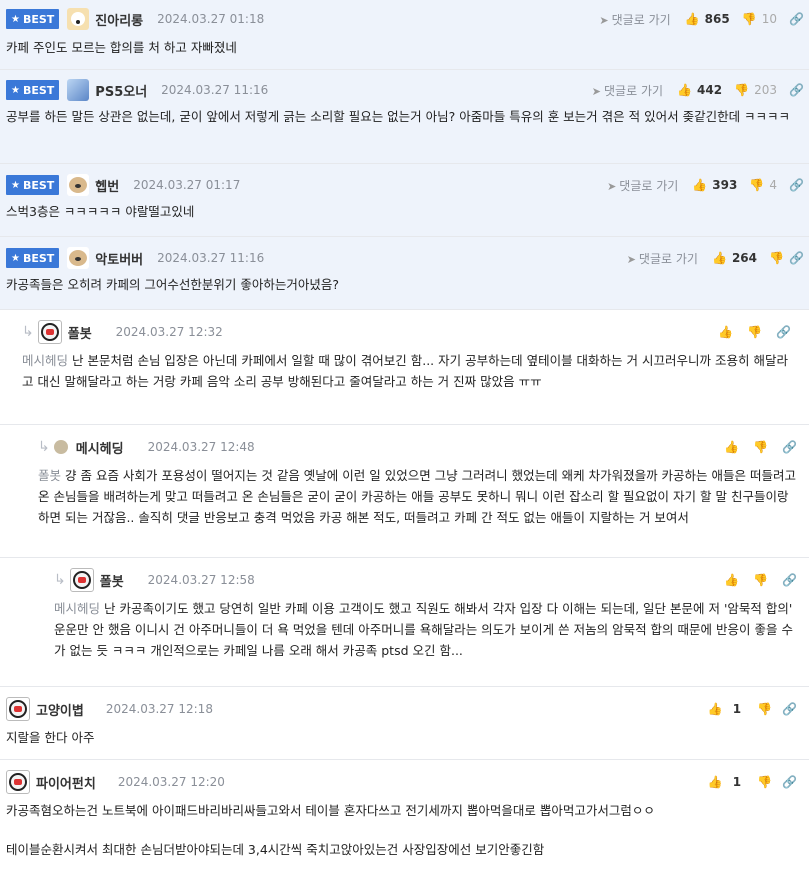  What do you see at coordinates (201, 447) in the screenshot?
I see `comment-date: 2024.03.27 12:48` at bounding box center [201, 447].